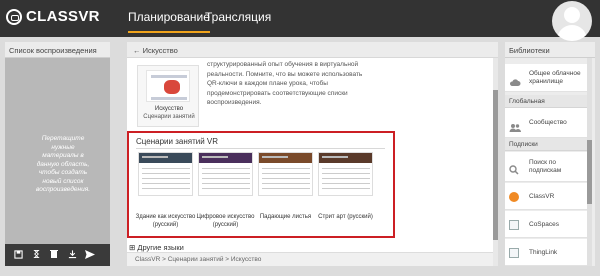 The height and width of the screenshot is (276, 600). Describe the element at coordinates (550, 50) in the screenshot. I see `libraries-panel-title: Библиотеки` at that location.